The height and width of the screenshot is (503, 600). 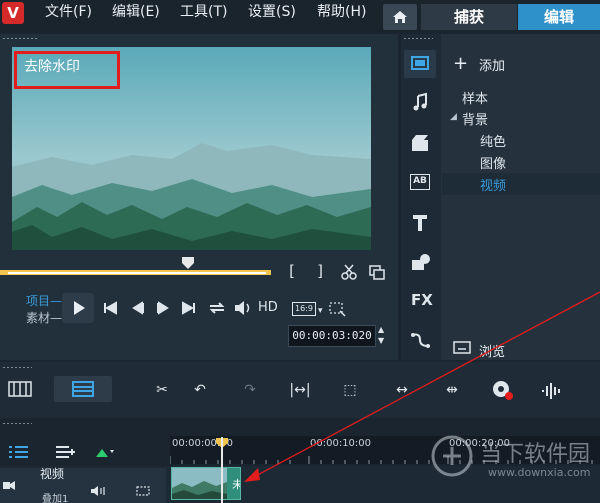 I want to click on chapter-marker-icon, so click(x=66, y=452).